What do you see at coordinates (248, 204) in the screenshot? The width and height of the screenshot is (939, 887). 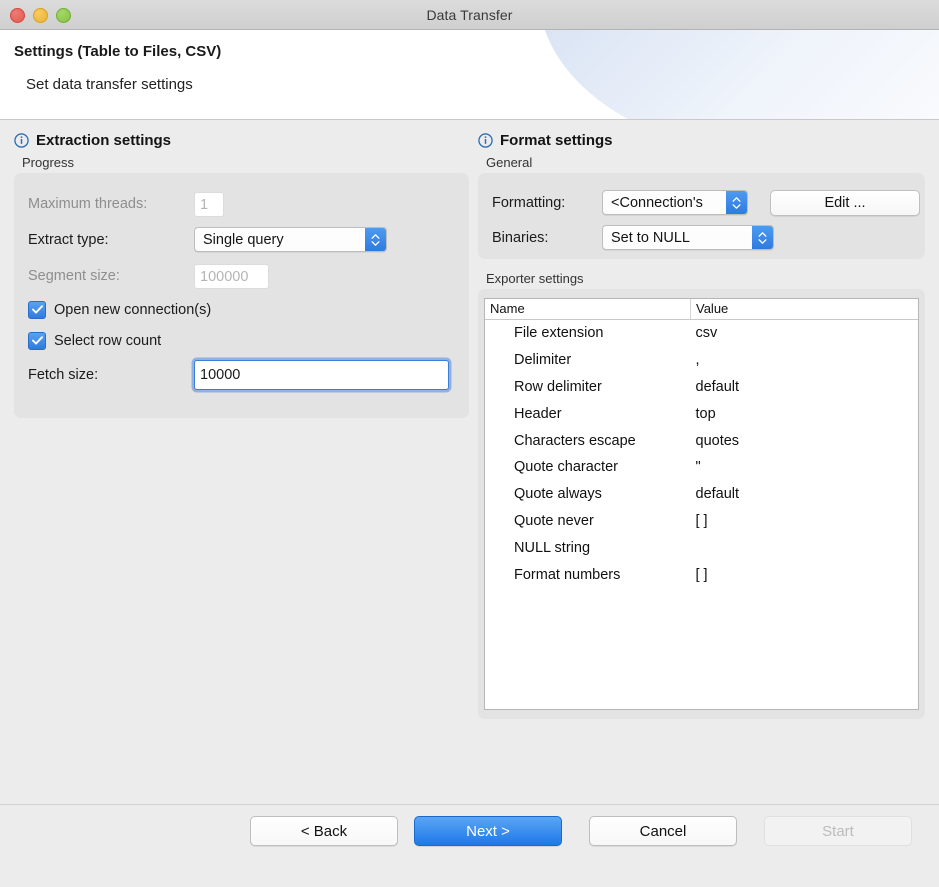 I see `max-threads-row: Maximum threads: 1` at bounding box center [248, 204].